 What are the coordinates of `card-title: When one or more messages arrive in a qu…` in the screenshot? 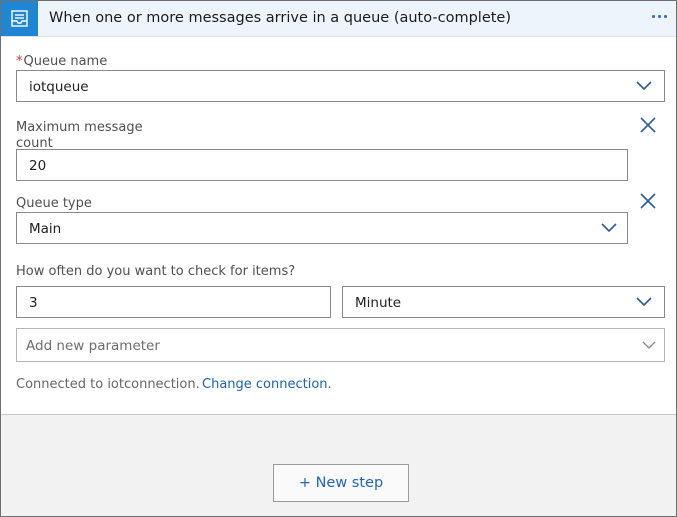 It's located at (280, 18).